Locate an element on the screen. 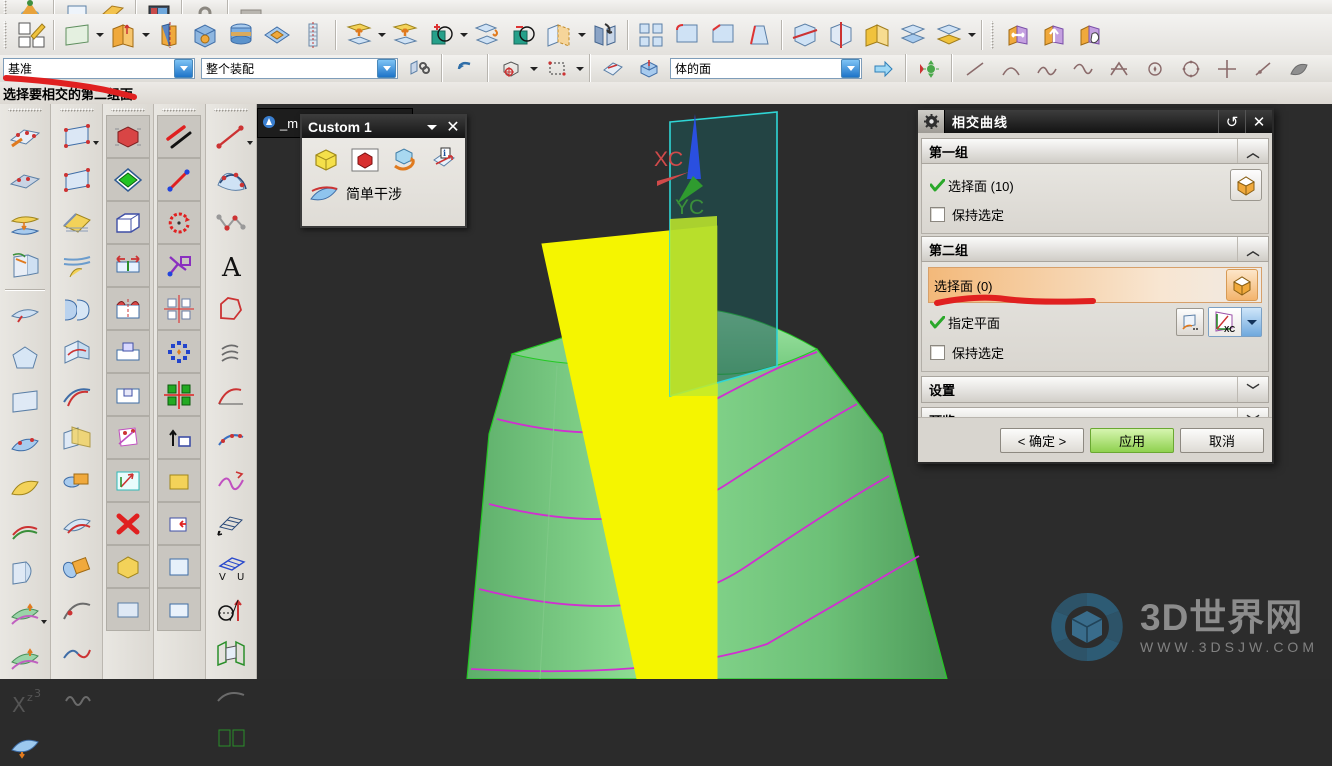  extrude-face-dropdown-caret is located at coordinates (382, 35).